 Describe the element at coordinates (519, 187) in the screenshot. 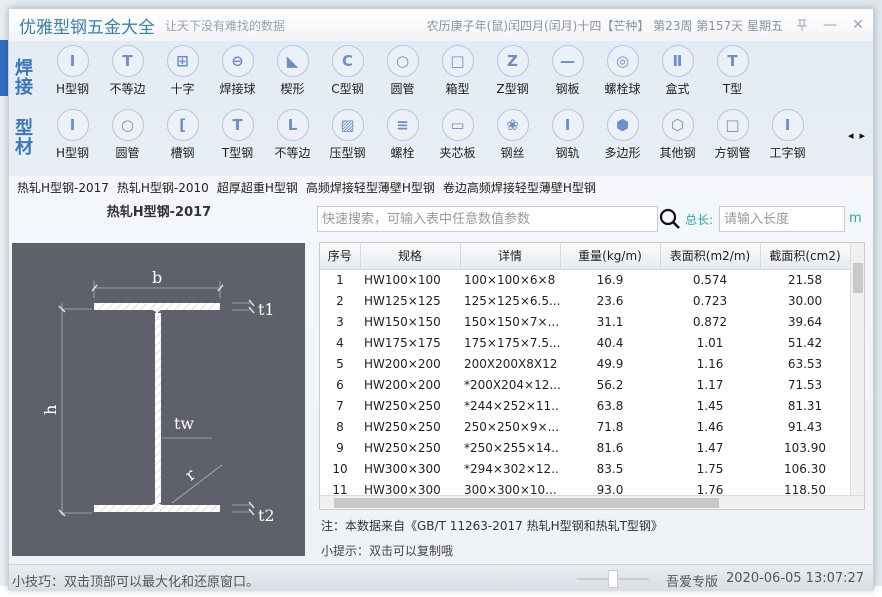

I see `subtab-4: 卷边高频焊接轻型薄壁H型钢` at that location.